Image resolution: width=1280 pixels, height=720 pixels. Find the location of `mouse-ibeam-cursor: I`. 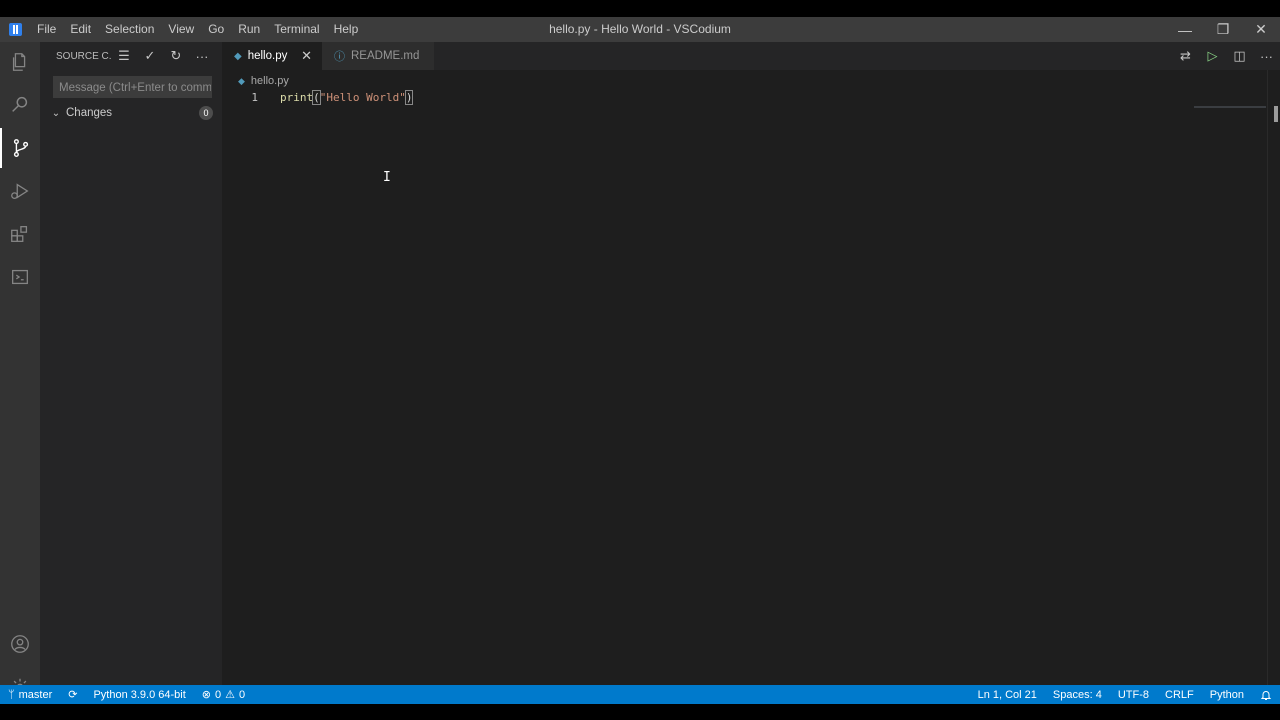

mouse-ibeam-cursor: I is located at coordinates (387, 177).